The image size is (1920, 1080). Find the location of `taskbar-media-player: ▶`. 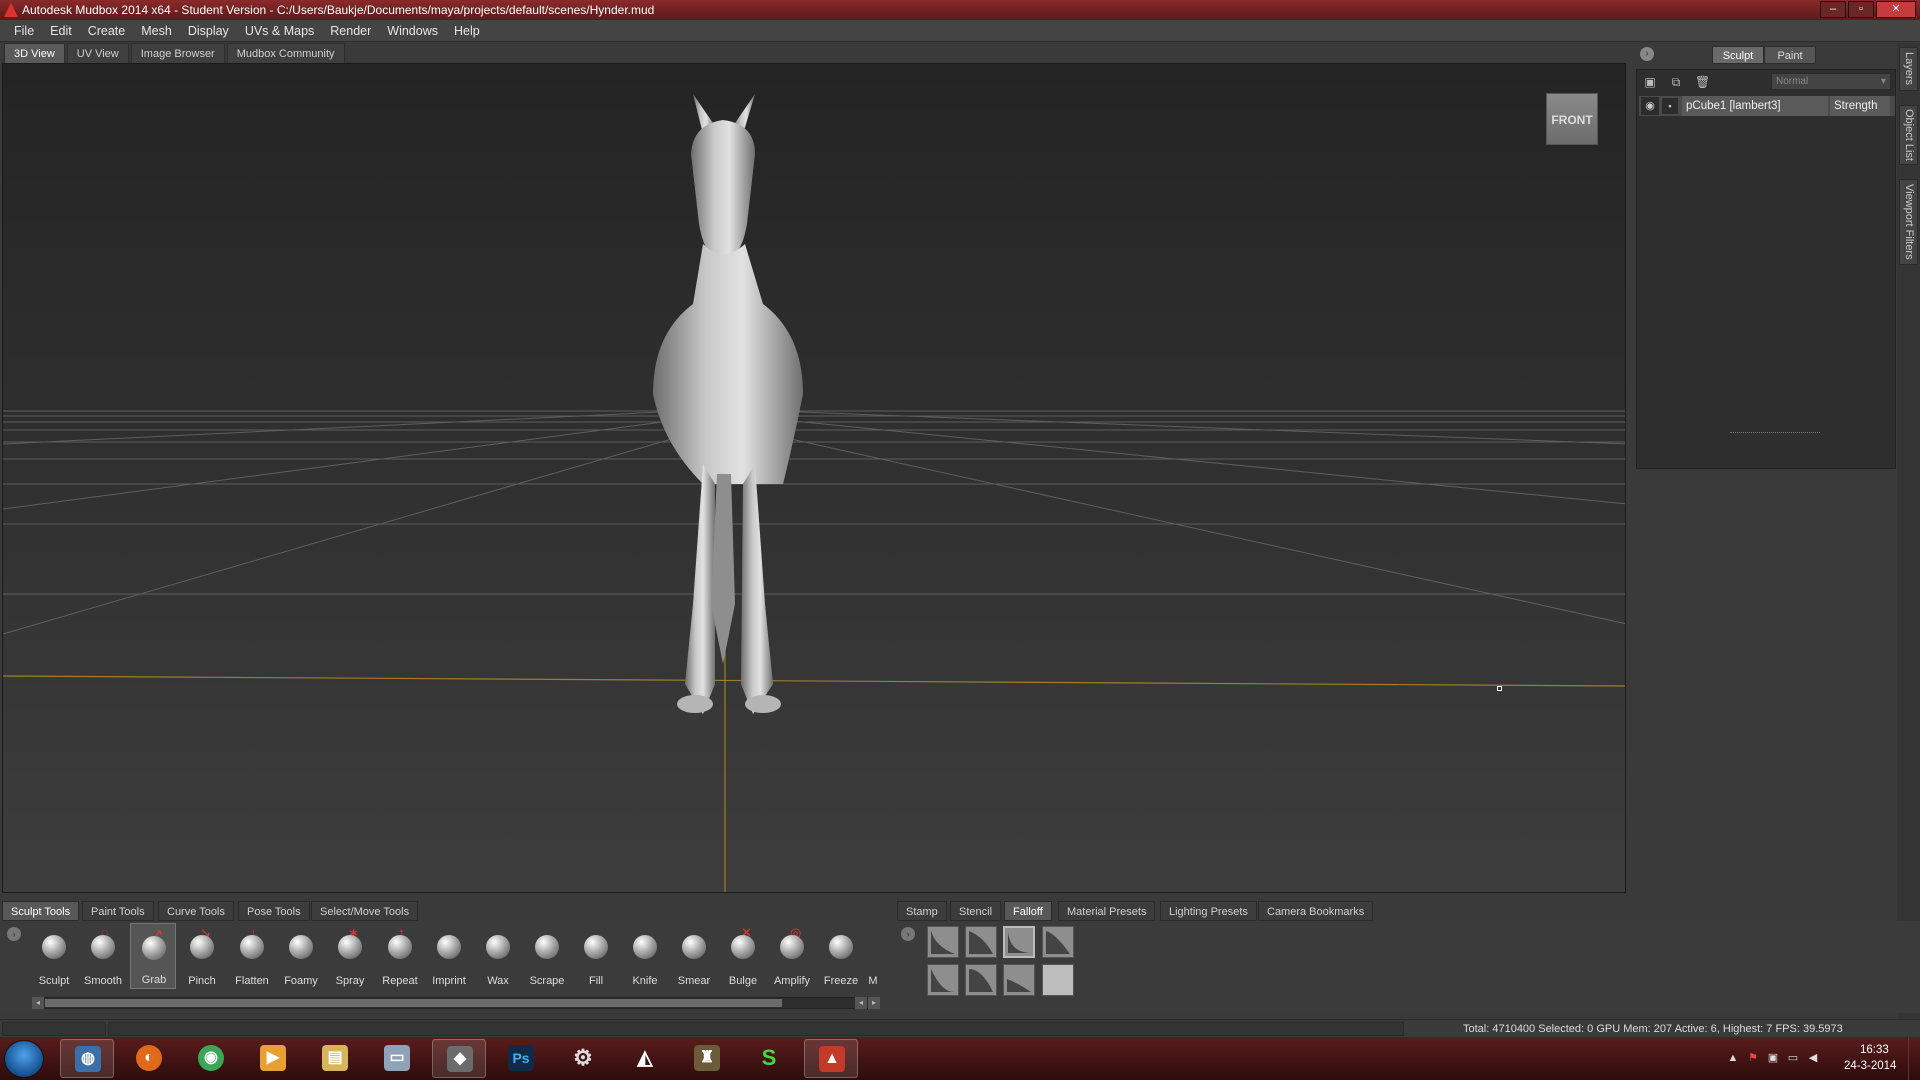

taskbar-media-player: ▶ is located at coordinates (273, 1058).